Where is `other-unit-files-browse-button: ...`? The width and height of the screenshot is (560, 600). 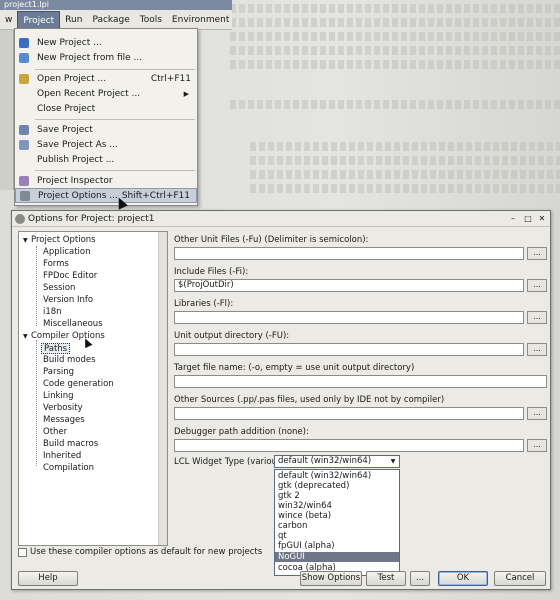 other-unit-files-browse-button: ... is located at coordinates (537, 253).